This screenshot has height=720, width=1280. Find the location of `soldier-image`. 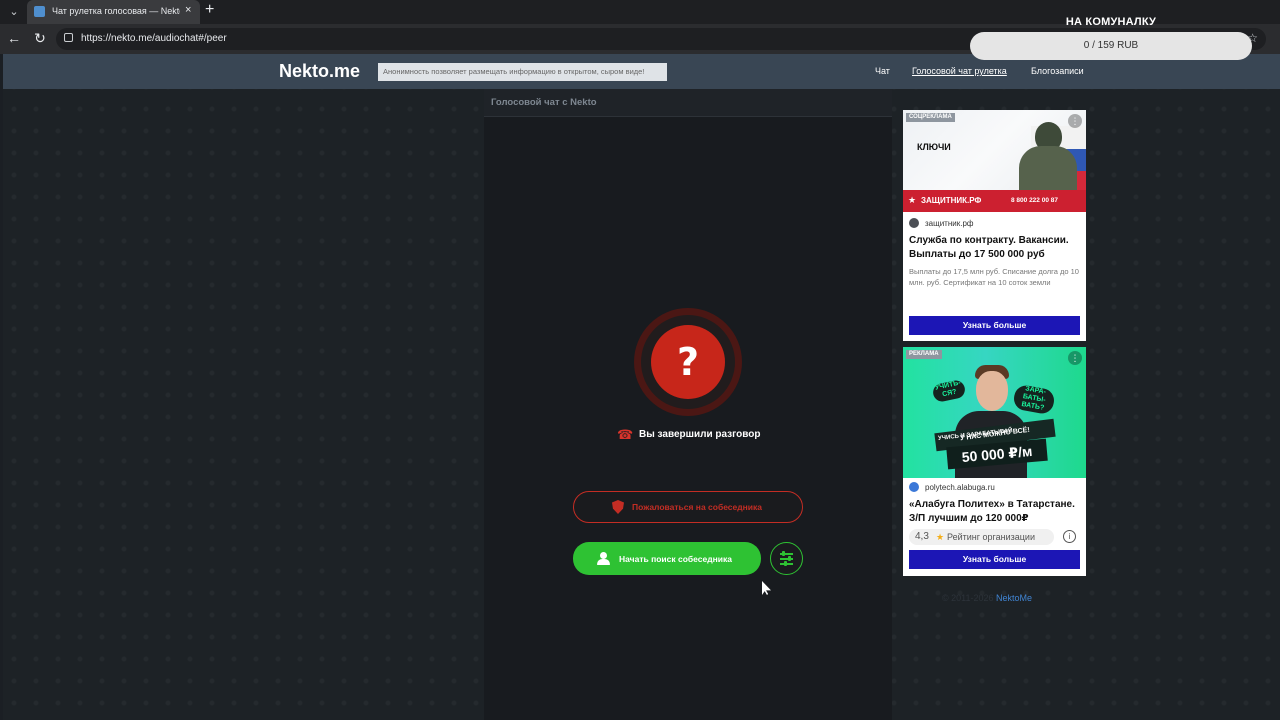

soldier-image is located at coordinates (1048, 157).